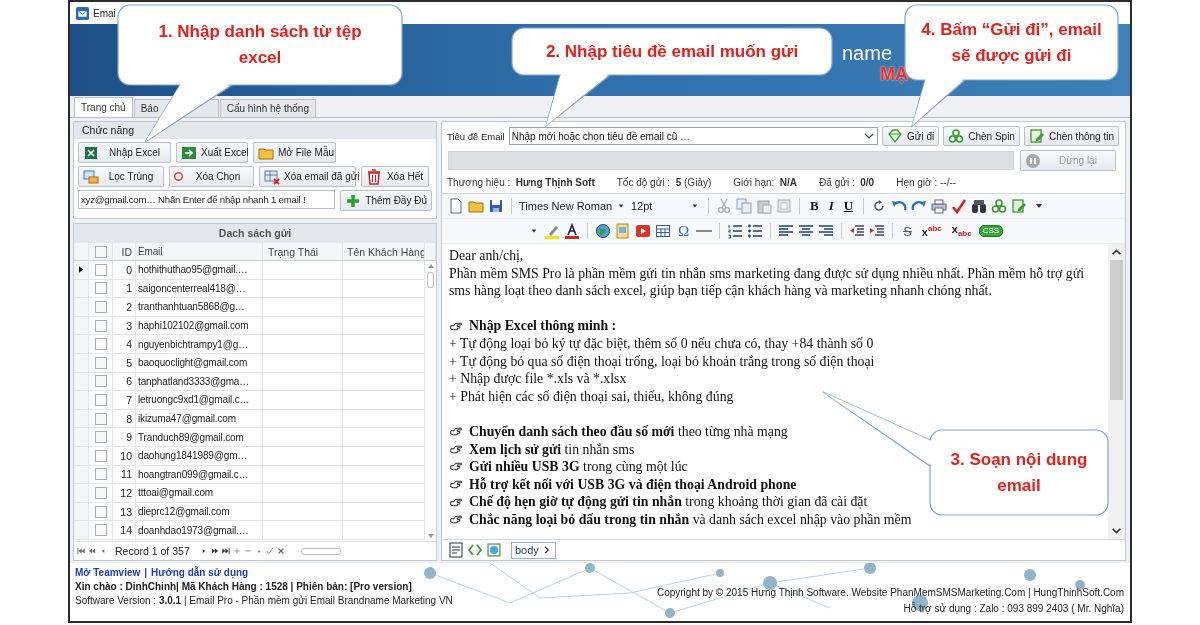 Image resolution: width=1200 pixels, height=625 pixels. What do you see at coordinates (353, 200) in the screenshot?
I see `plus-icon` at bounding box center [353, 200].